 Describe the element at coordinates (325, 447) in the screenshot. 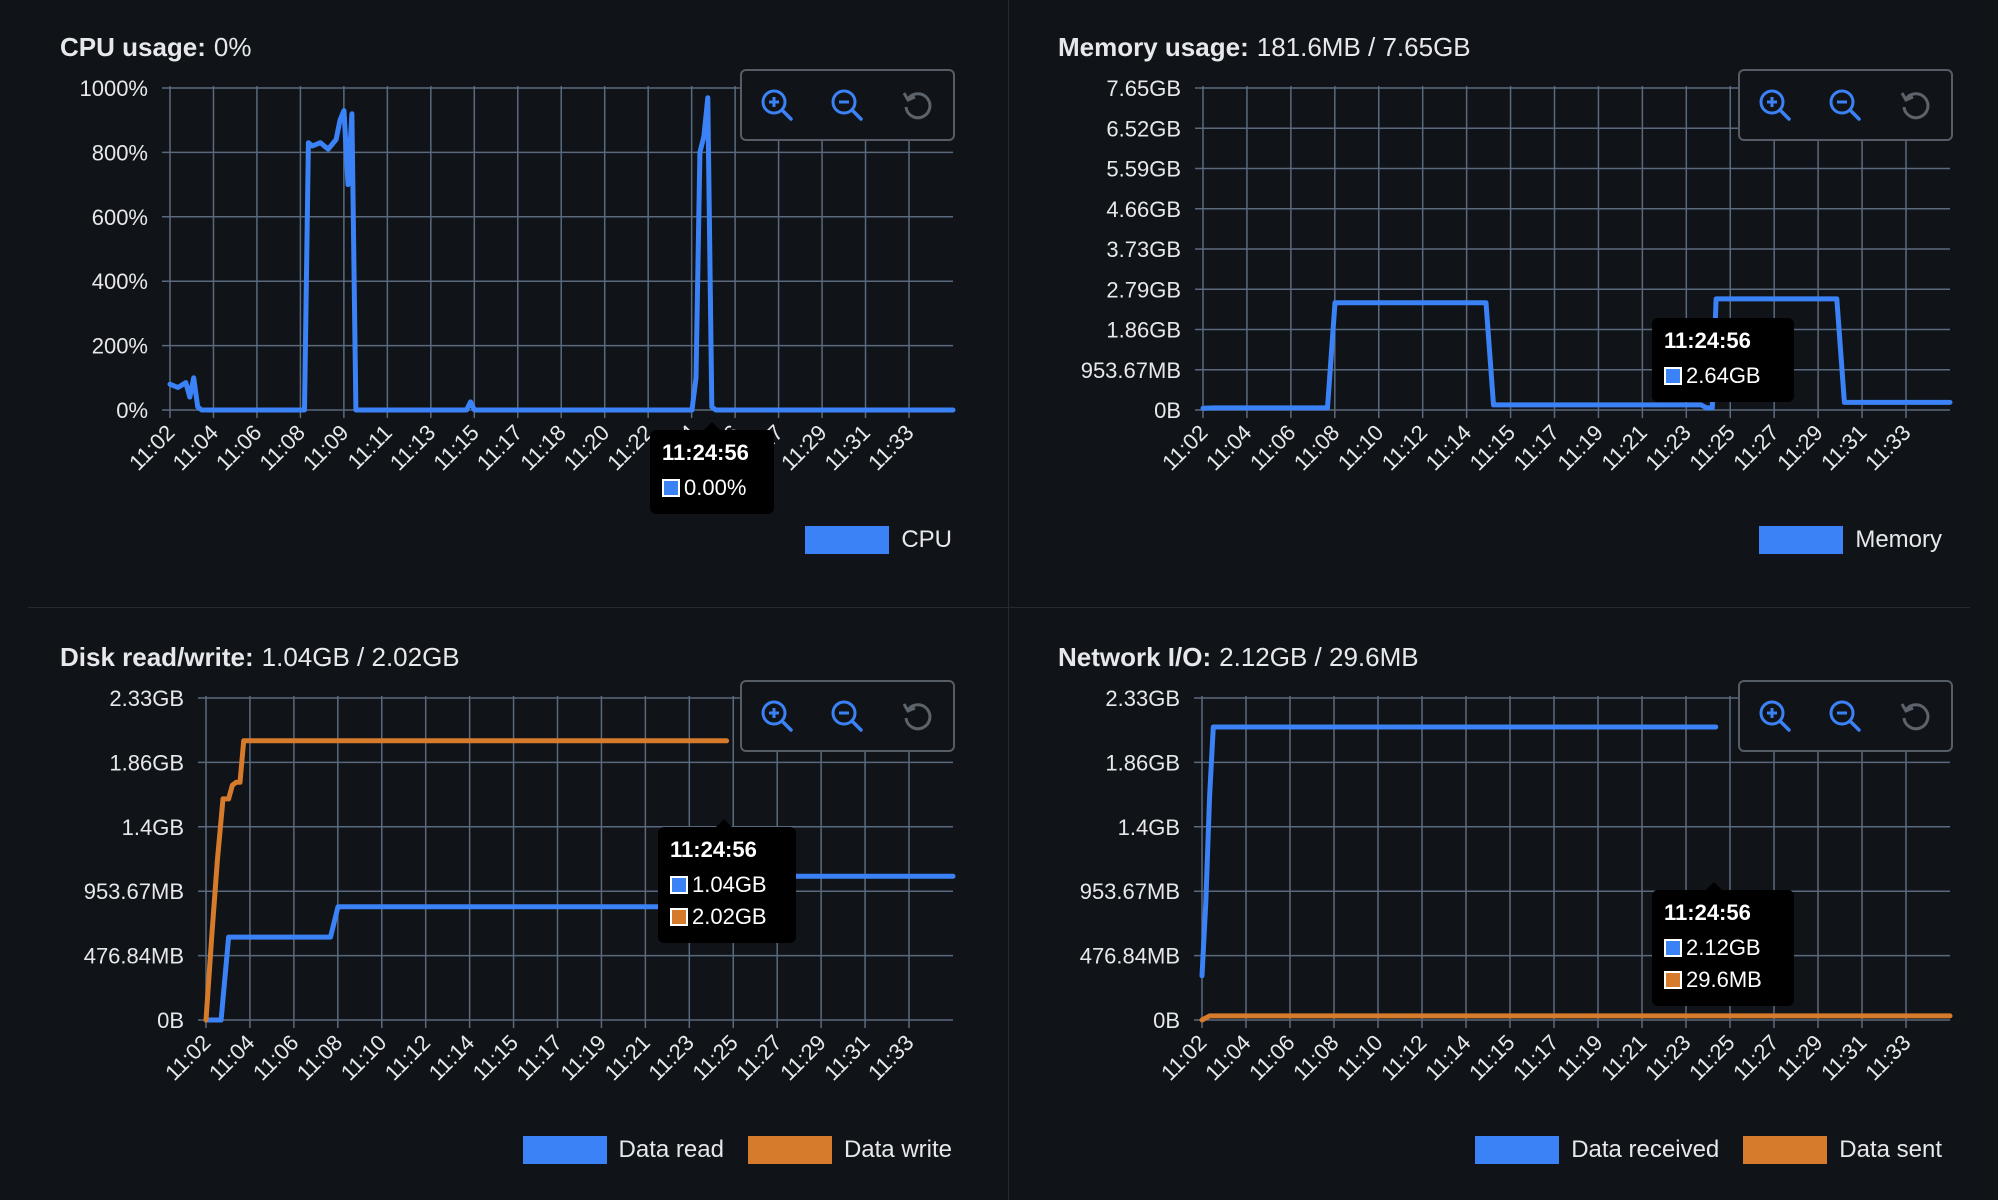

I see `x-tick-label: 11:09` at that location.